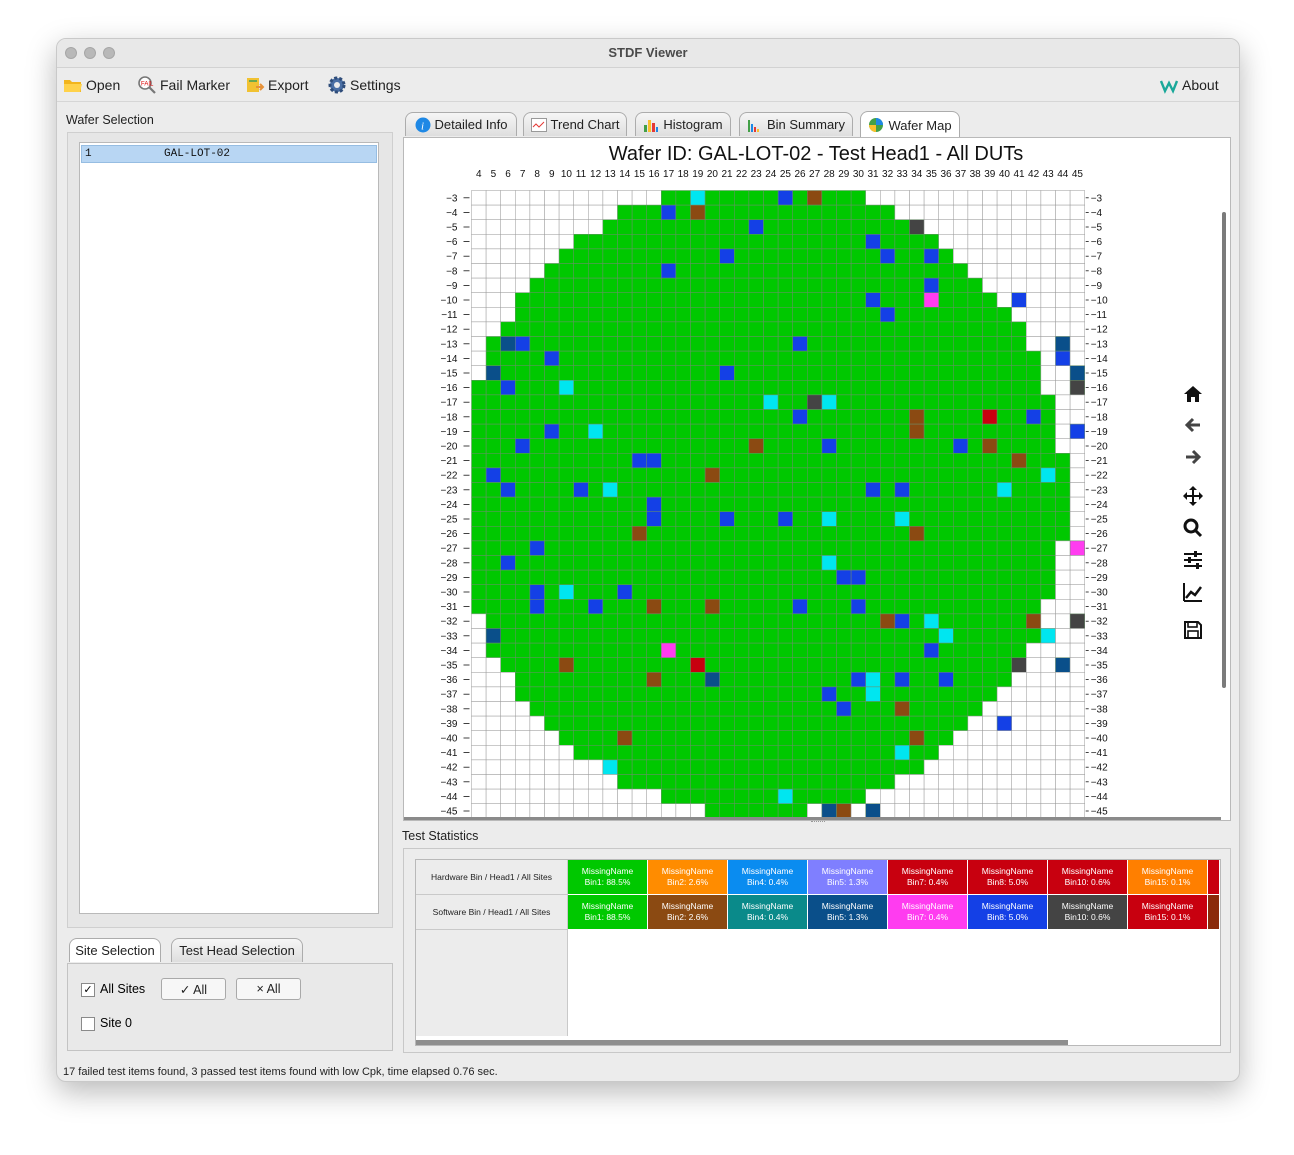 The image size is (1294, 1155). I want to click on plot-horizontal-scrollbar, so click(812, 818).